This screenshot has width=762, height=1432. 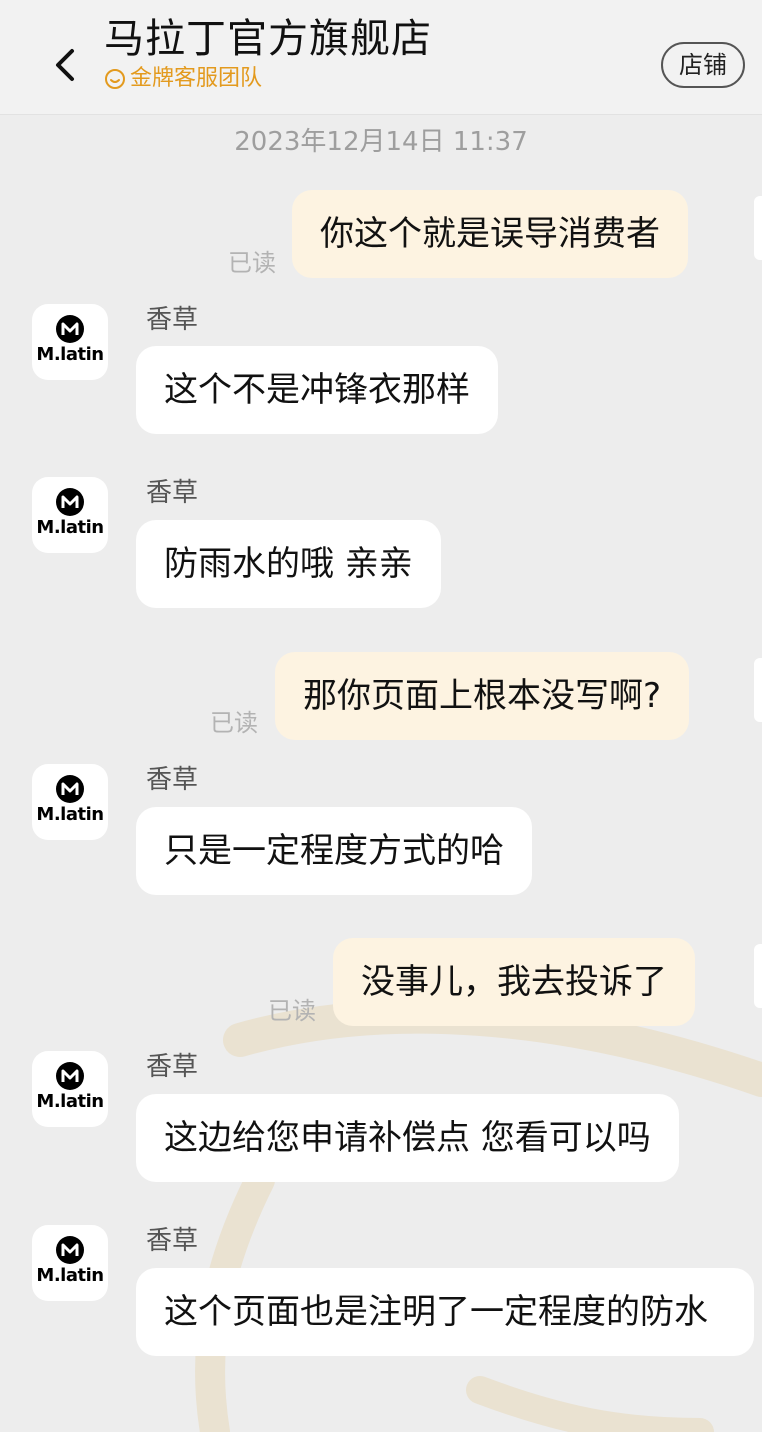 I want to click on store-title: 马拉丁官方旗舰店, so click(x=268, y=39).